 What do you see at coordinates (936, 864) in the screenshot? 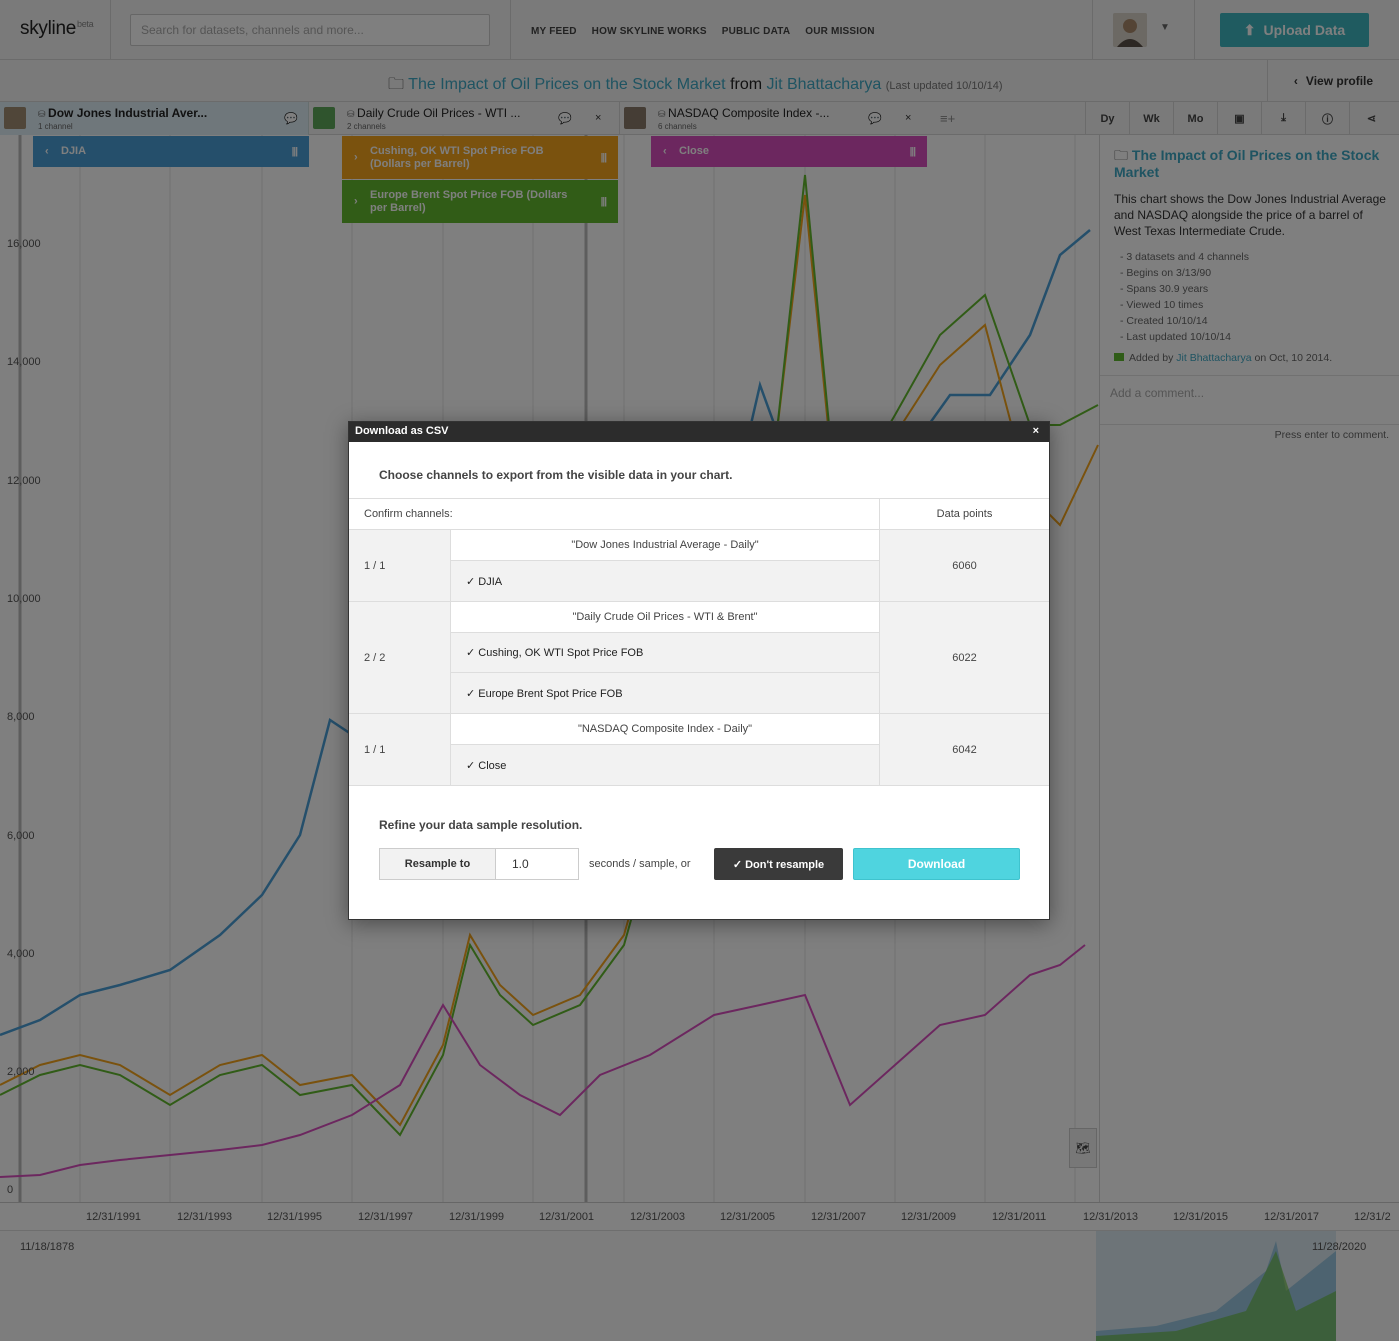
I see `download-button: Download` at bounding box center [936, 864].